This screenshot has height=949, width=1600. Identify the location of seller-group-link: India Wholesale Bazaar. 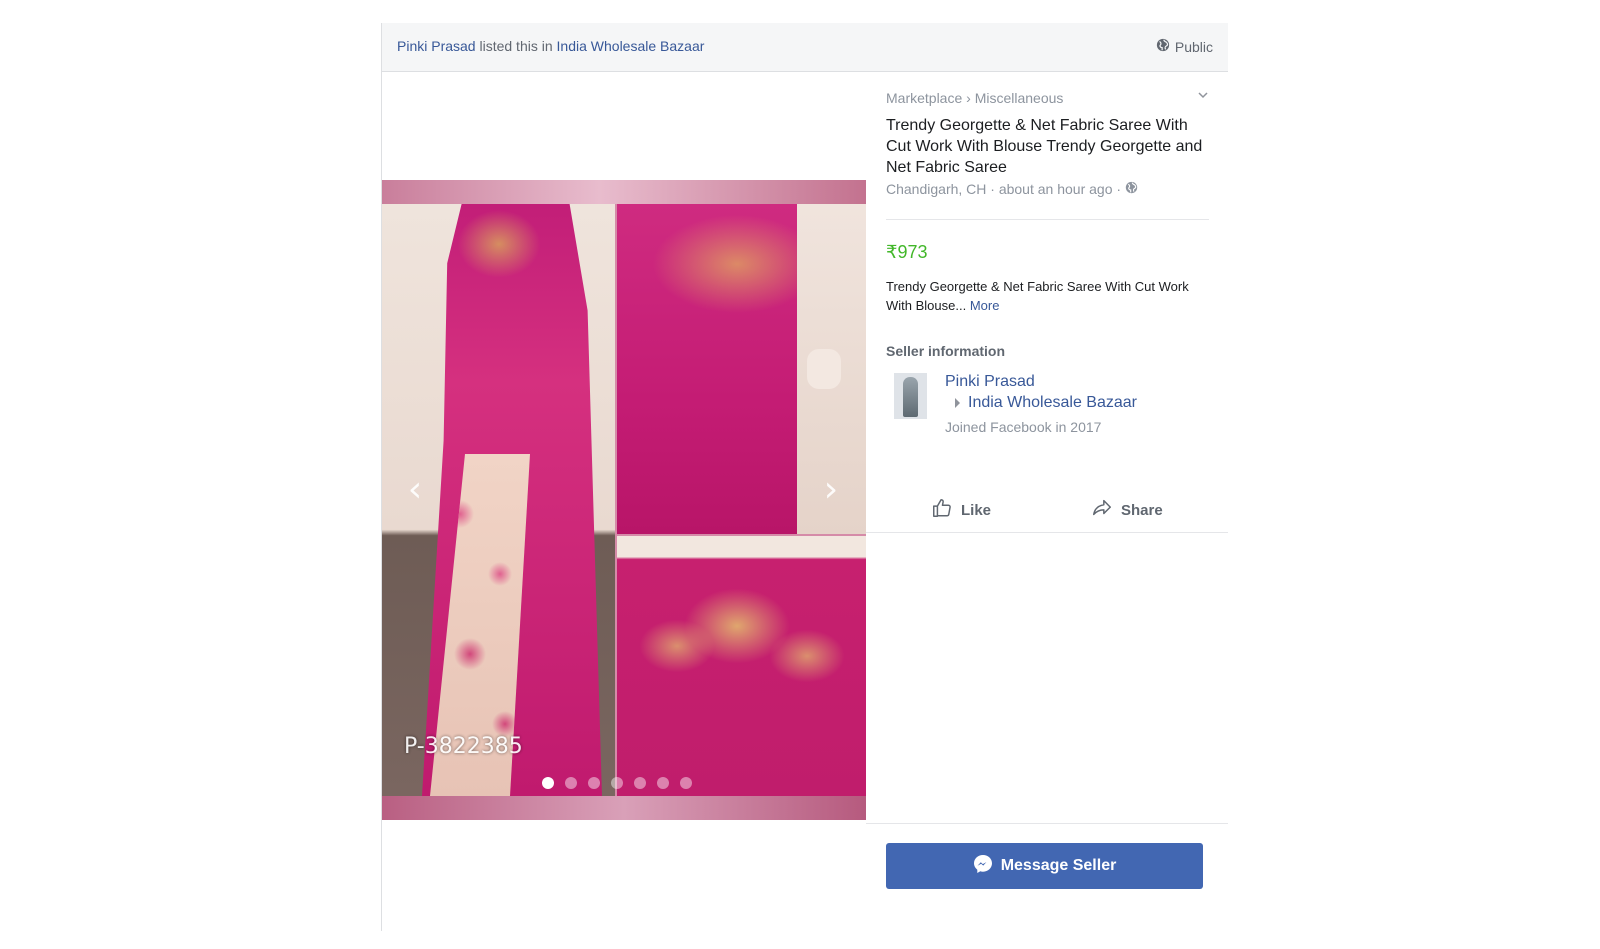
(1052, 403).